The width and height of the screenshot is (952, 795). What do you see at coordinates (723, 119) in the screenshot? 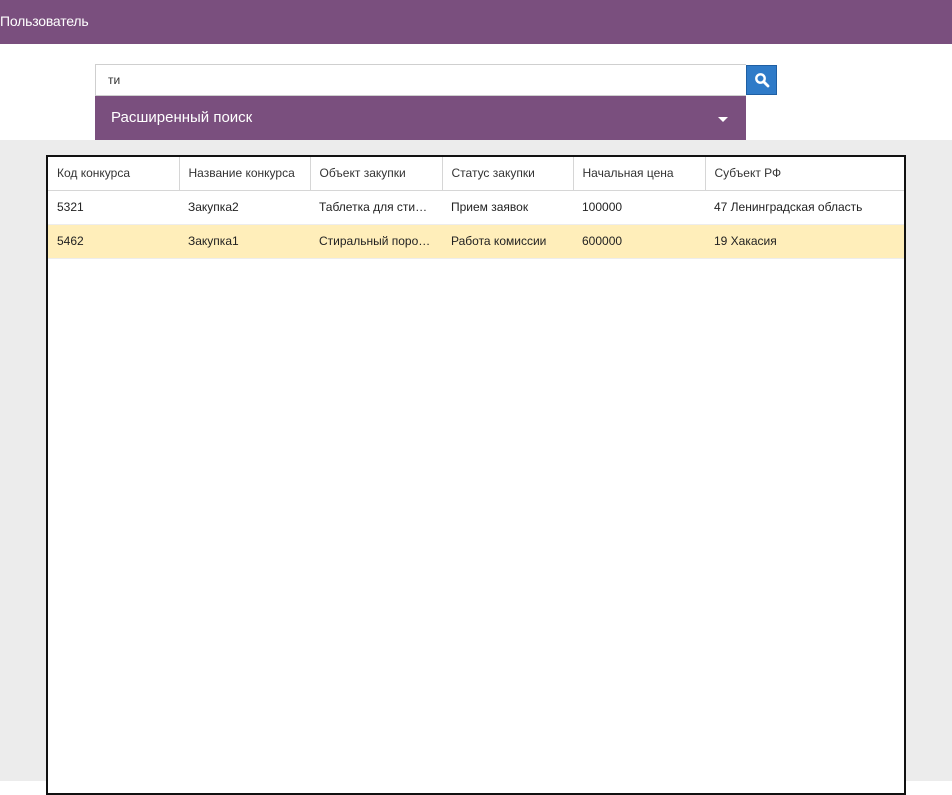
I see `caret-down-icon` at bounding box center [723, 119].